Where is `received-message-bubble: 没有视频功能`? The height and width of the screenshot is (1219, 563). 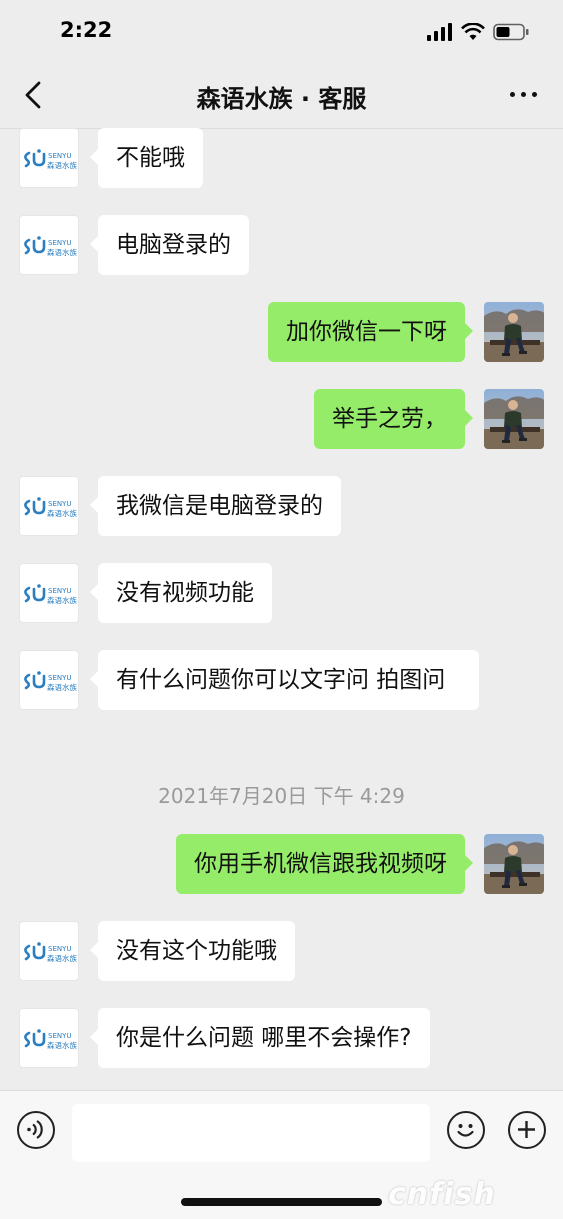
received-message-bubble: 没有视频功能 is located at coordinates (181, 593).